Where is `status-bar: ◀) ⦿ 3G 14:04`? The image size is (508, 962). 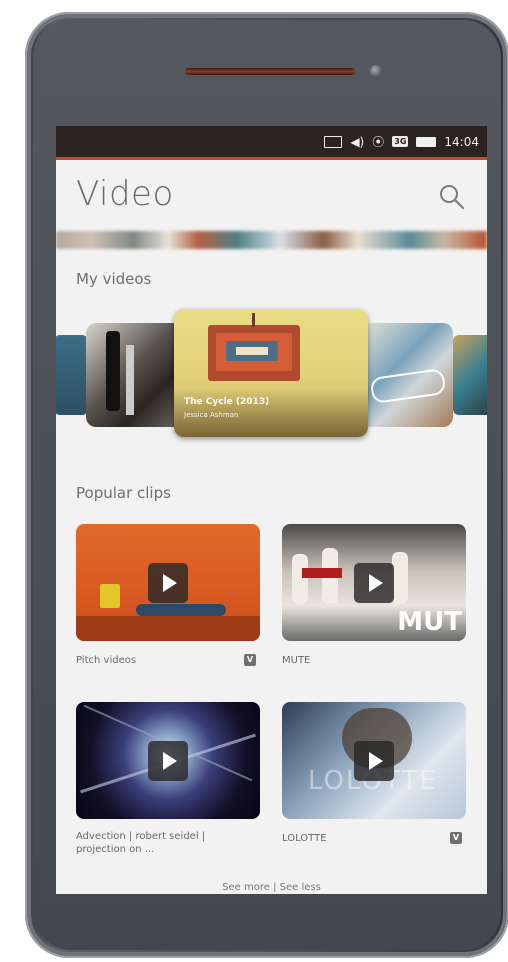
status-bar: ◀) ⦿ 3G 14:04 is located at coordinates (271, 143).